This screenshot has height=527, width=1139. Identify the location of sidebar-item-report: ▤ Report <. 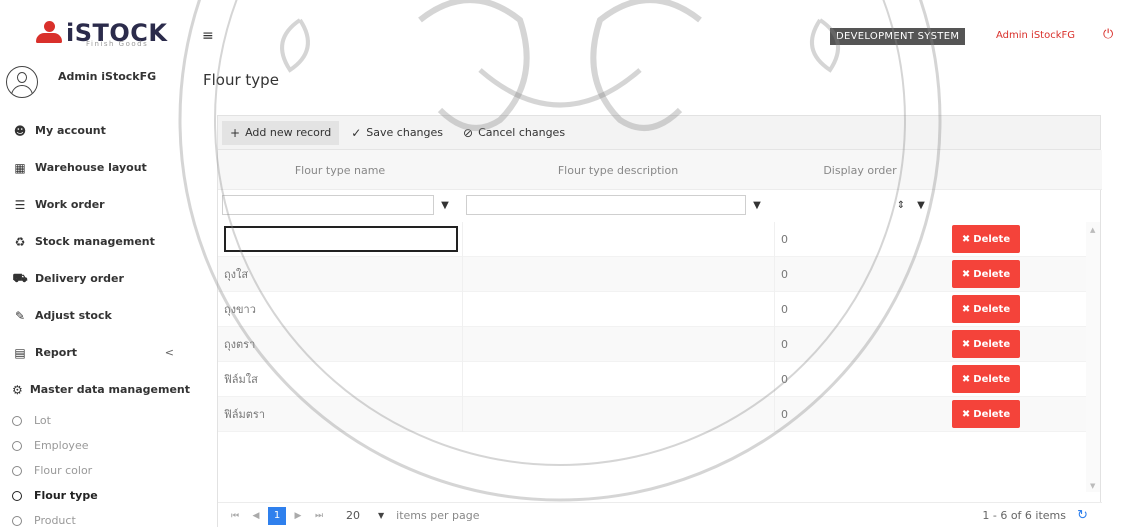
(95, 352).